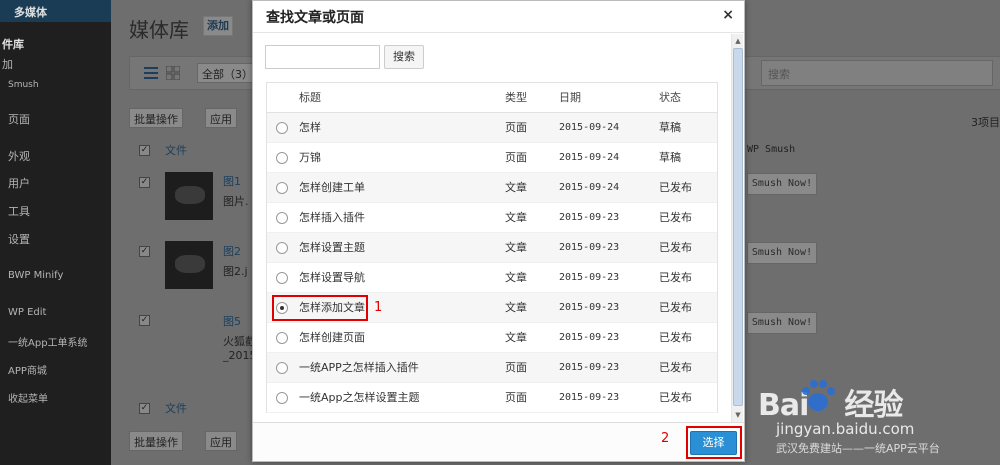 The height and width of the screenshot is (465, 1000). What do you see at coordinates (35, 275) in the screenshot?
I see `sidebar-item-bwp-minify: BWP Minify` at bounding box center [35, 275].